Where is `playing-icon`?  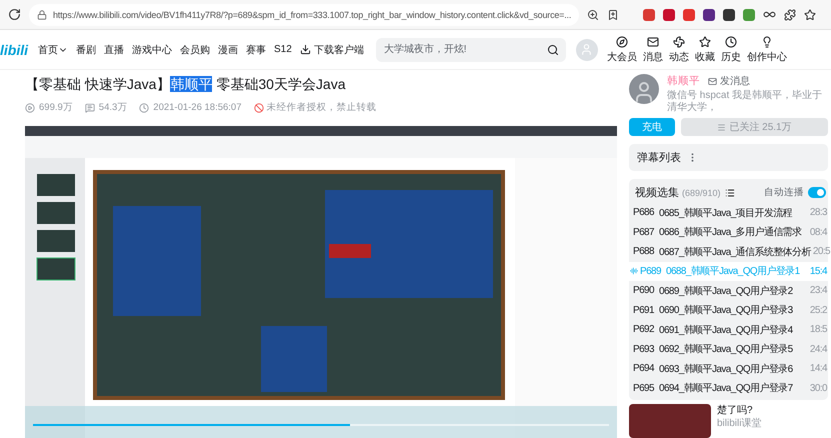 playing-icon is located at coordinates (634, 271).